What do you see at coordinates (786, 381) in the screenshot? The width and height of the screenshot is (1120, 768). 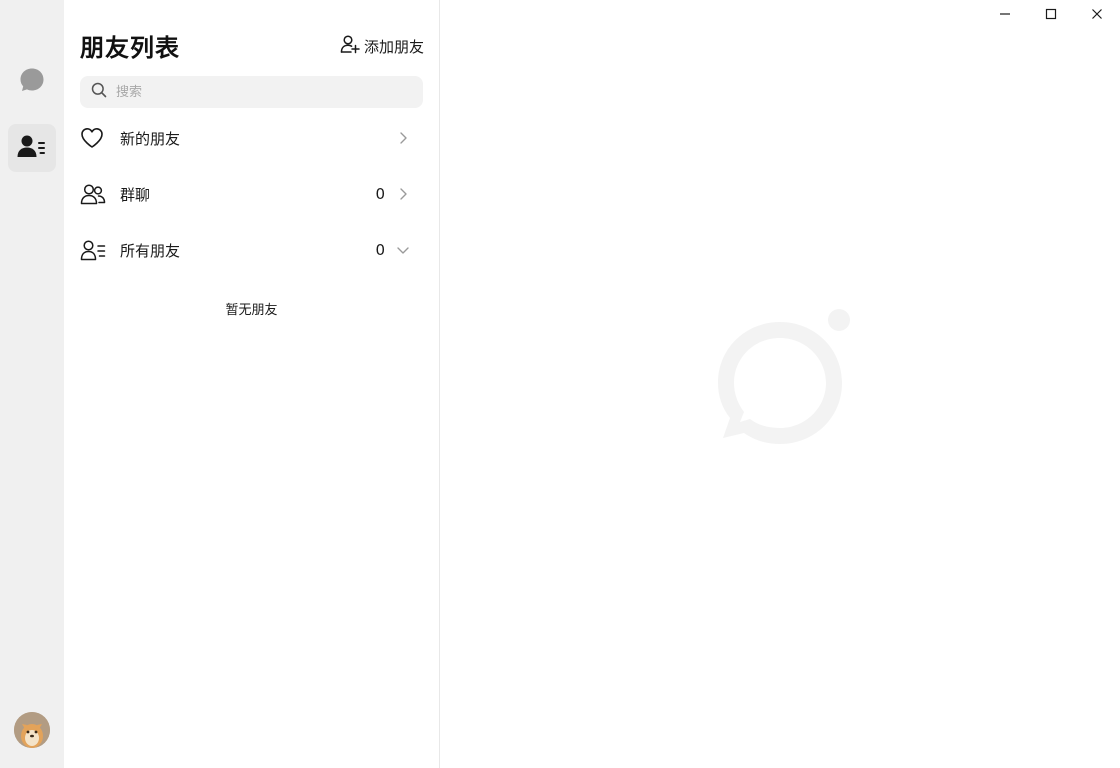 I see `app-logo-watermark-icon` at bounding box center [786, 381].